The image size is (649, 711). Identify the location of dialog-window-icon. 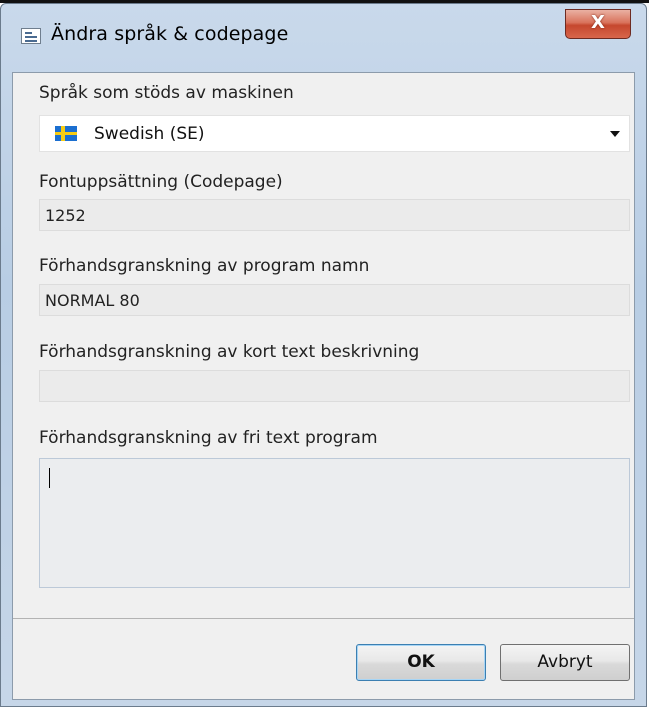
(31, 36).